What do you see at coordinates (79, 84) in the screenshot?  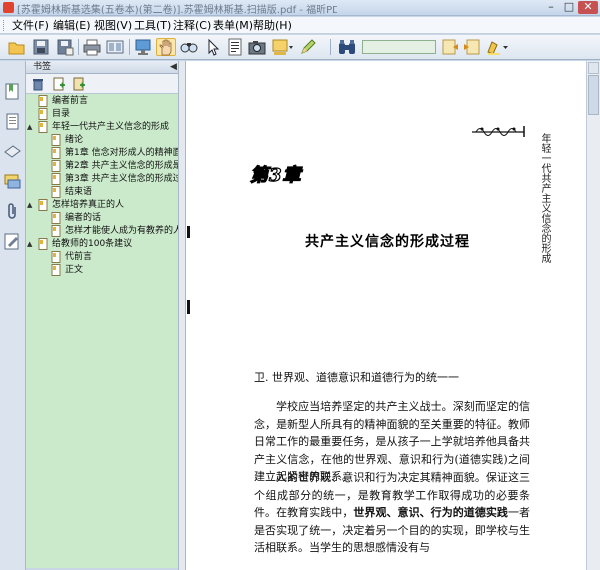 I see `add-child-bookmark-icon` at bounding box center [79, 84].